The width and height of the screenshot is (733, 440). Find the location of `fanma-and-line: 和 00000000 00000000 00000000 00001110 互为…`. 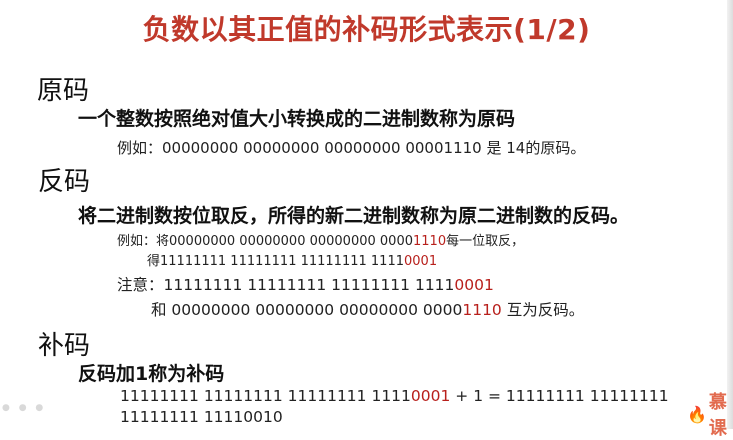

fanma-and-line: 和 00000000 00000000 00000000 00001110 互为… is located at coordinates (367, 309).